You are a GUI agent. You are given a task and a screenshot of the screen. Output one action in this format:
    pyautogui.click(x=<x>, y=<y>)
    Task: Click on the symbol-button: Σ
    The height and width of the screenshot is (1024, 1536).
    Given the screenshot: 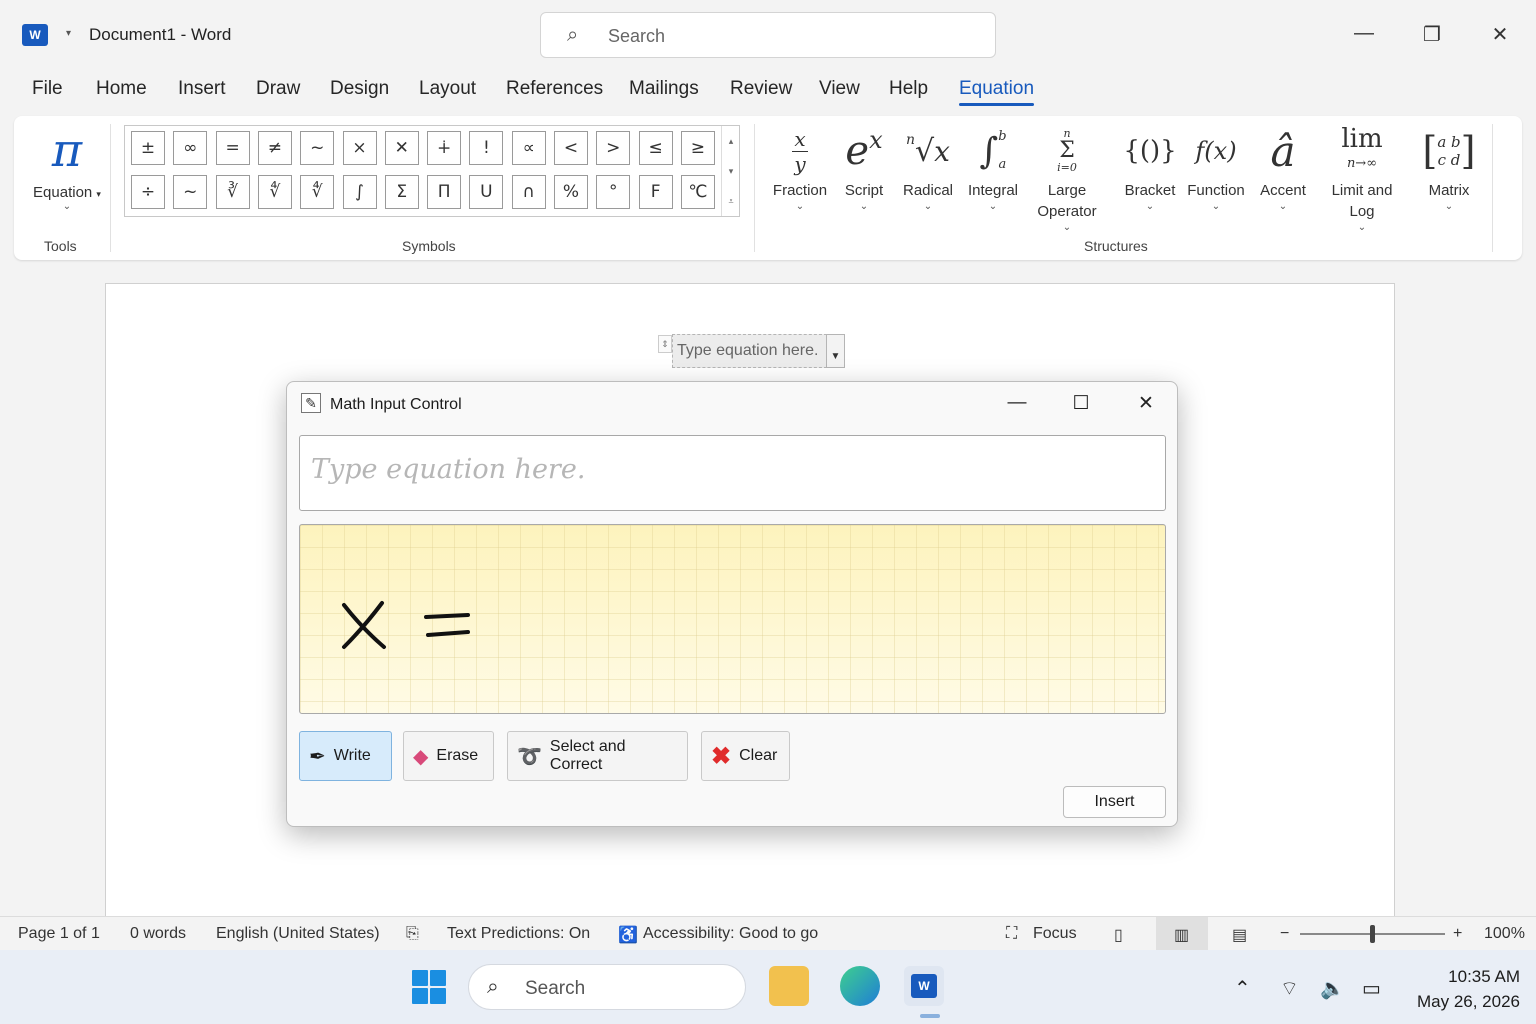 What is the action you would take?
    pyautogui.click(x=401, y=192)
    